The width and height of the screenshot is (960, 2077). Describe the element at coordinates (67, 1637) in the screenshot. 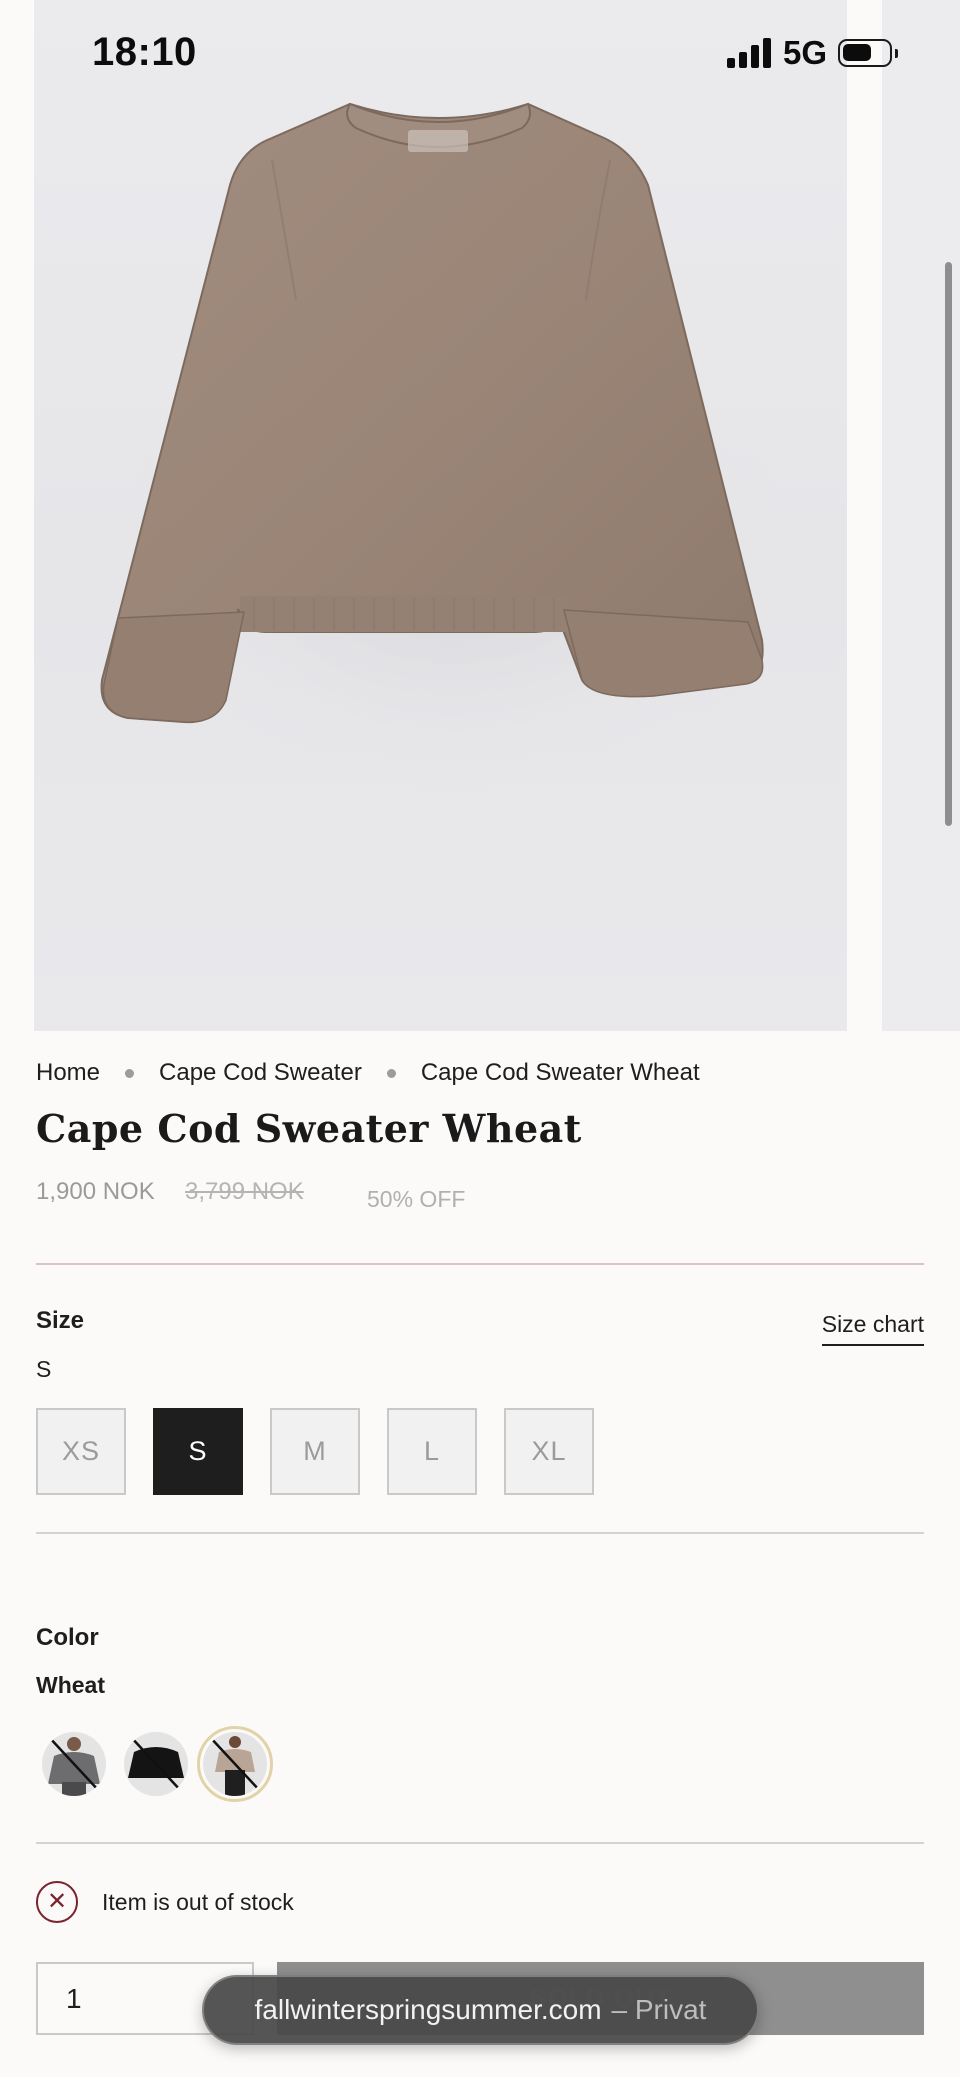

I see `color-label: Color` at that location.